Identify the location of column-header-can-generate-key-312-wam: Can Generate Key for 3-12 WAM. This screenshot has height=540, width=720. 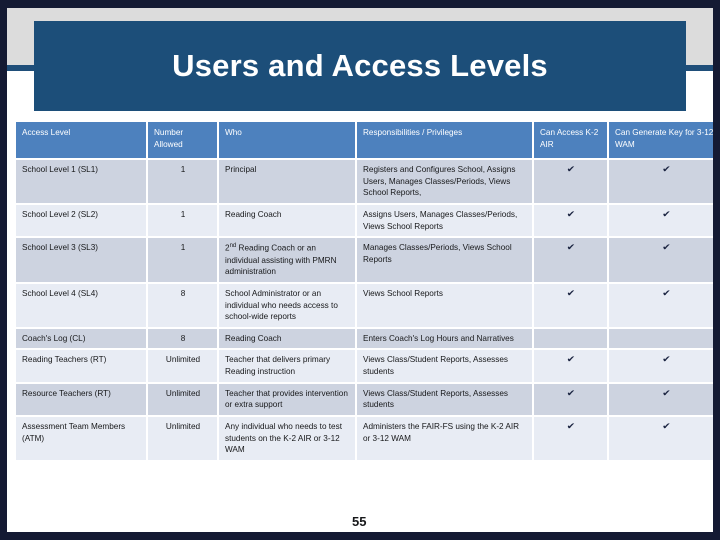
(661, 140).